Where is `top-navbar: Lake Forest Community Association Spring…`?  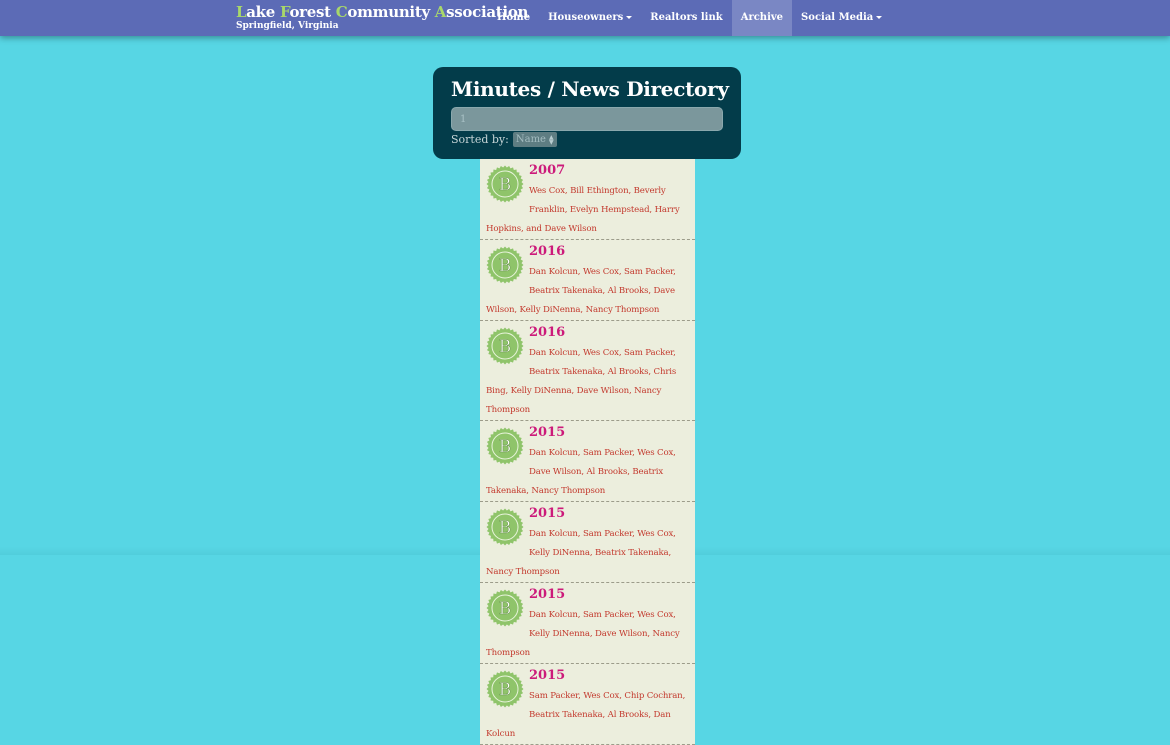
top-navbar: Lake Forest Community Association Spring… is located at coordinates (585, 18).